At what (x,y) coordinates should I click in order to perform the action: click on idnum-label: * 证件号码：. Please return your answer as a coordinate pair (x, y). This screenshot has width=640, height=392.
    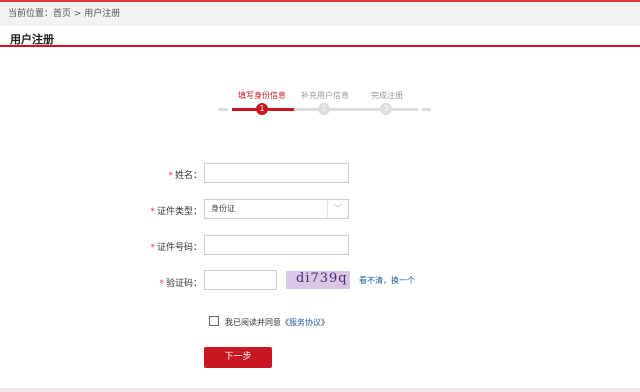
    Looking at the image, I should click on (147, 246).